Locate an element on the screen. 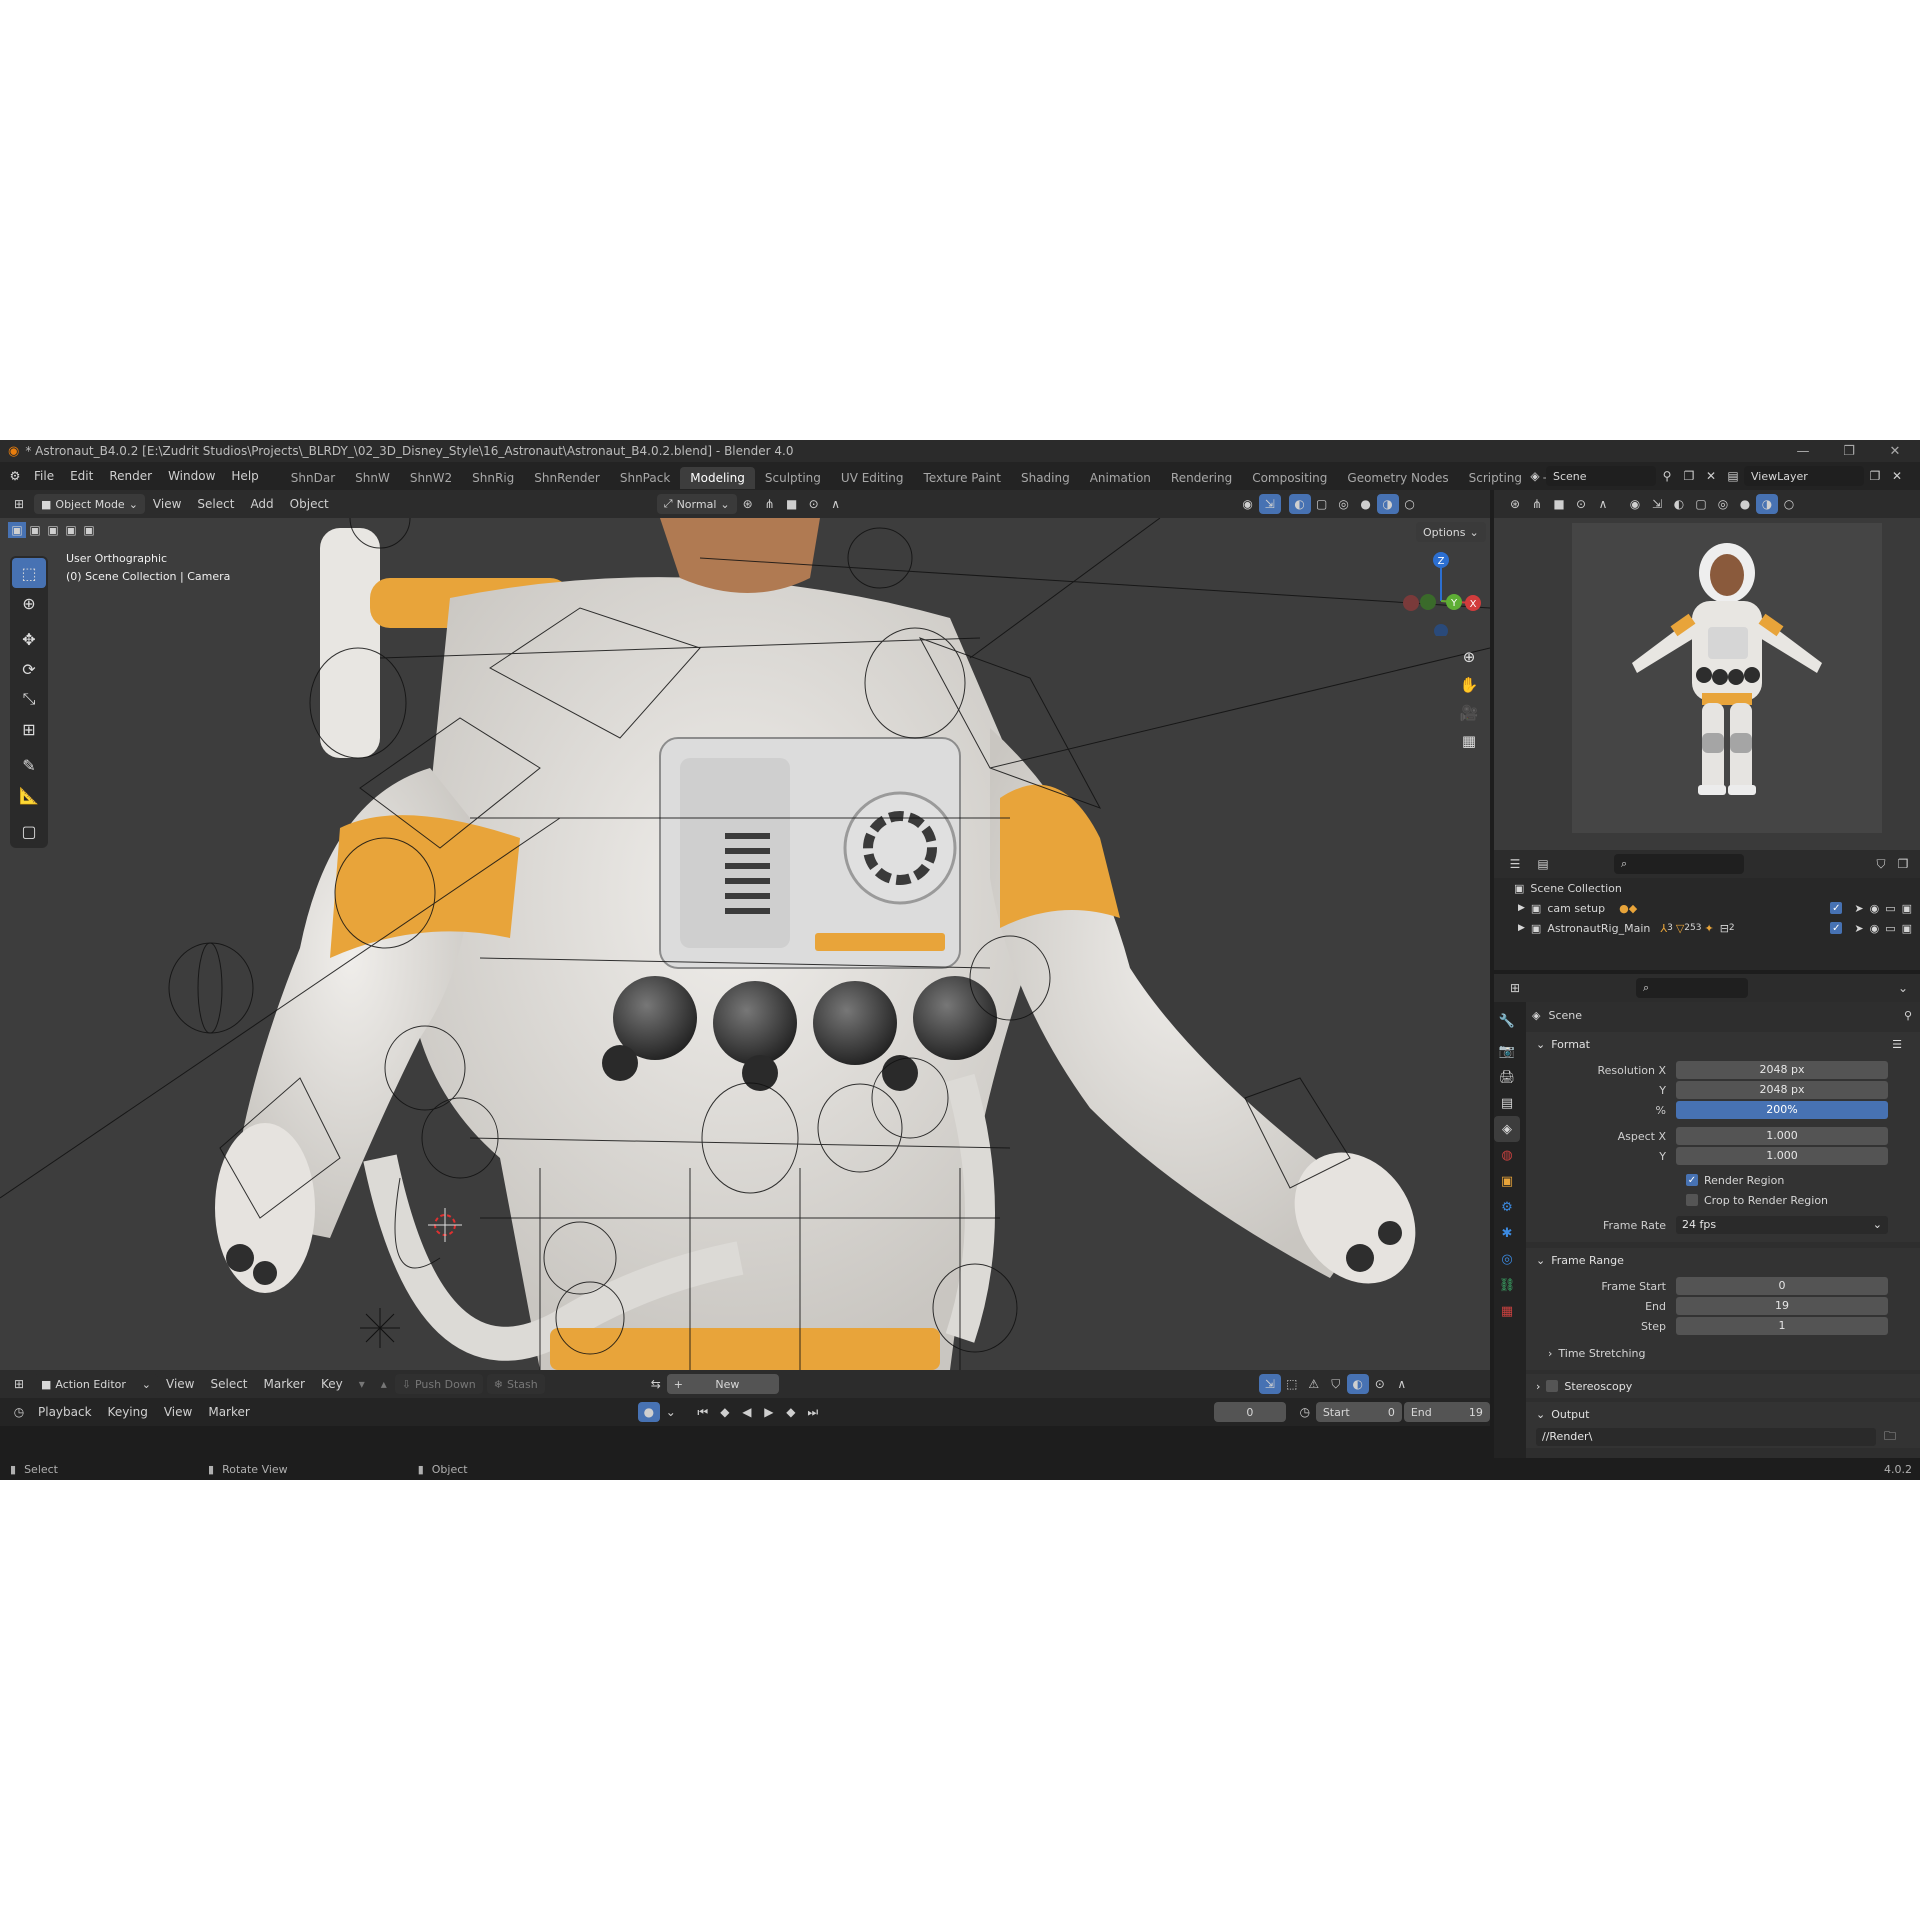  measure-tool-icon: 📐 is located at coordinates (29, 795).